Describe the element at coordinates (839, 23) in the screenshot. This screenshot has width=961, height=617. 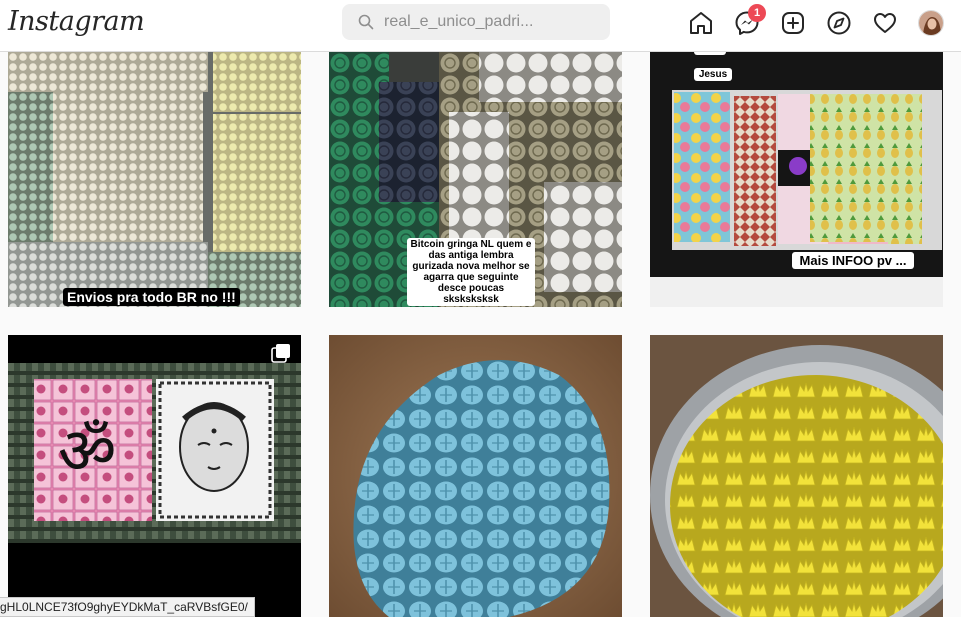
I see `explore-icon` at that location.